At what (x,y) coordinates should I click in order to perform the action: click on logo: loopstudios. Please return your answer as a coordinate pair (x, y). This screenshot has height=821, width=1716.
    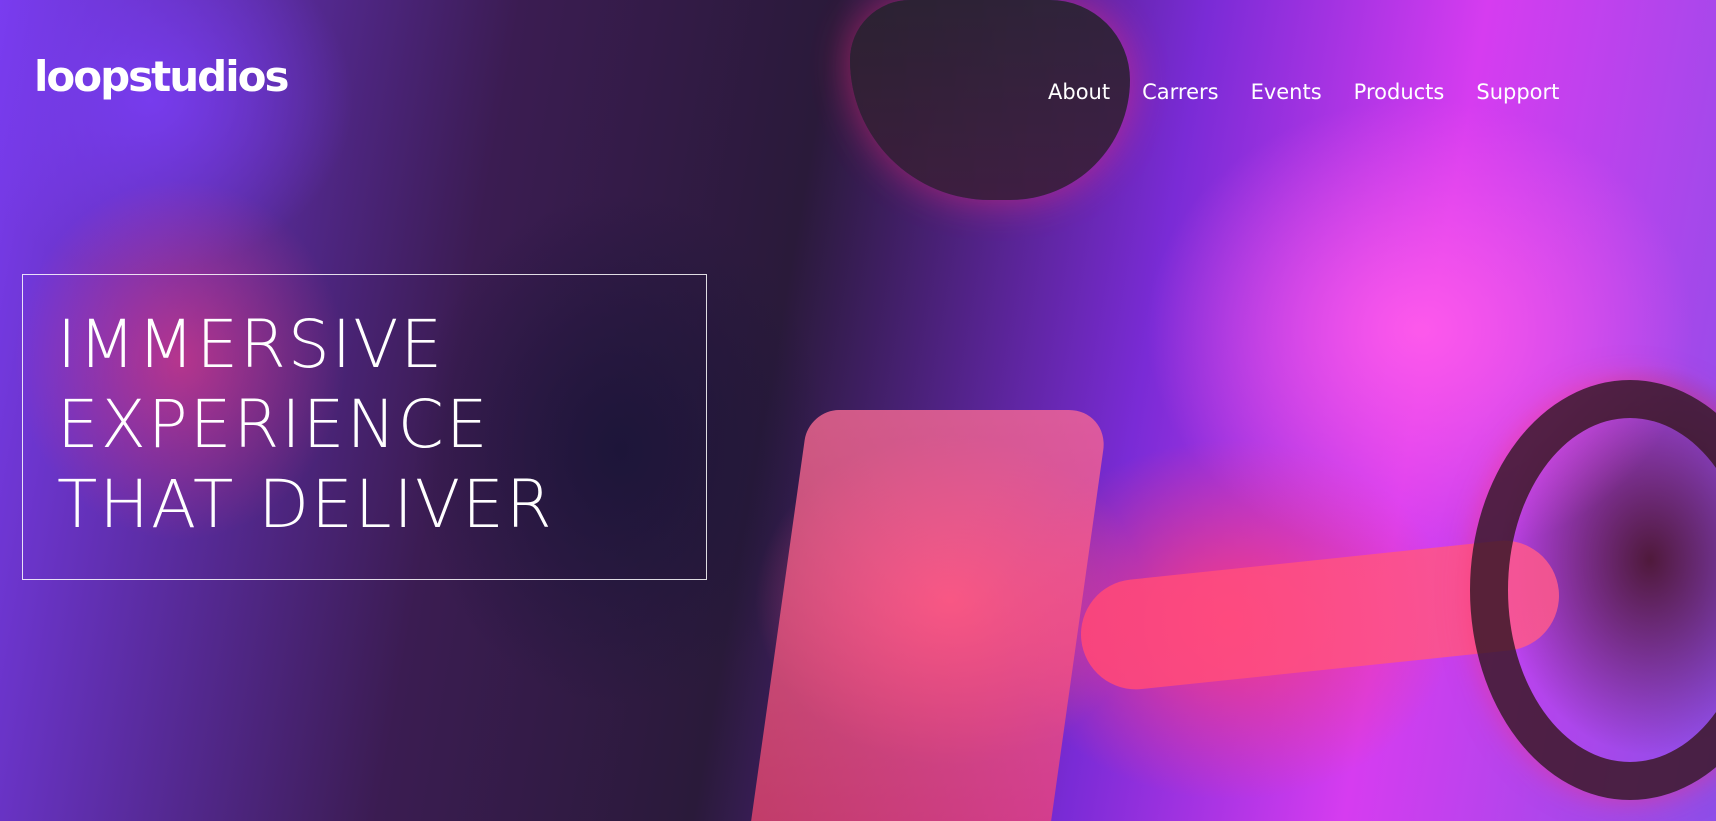
    Looking at the image, I should click on (161, 77).